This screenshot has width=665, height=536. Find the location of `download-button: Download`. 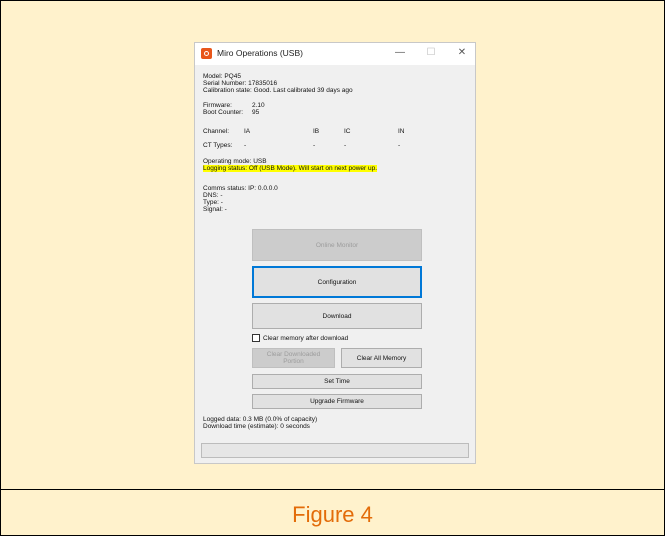

download-button: Download is located at coordinates (337, 316).